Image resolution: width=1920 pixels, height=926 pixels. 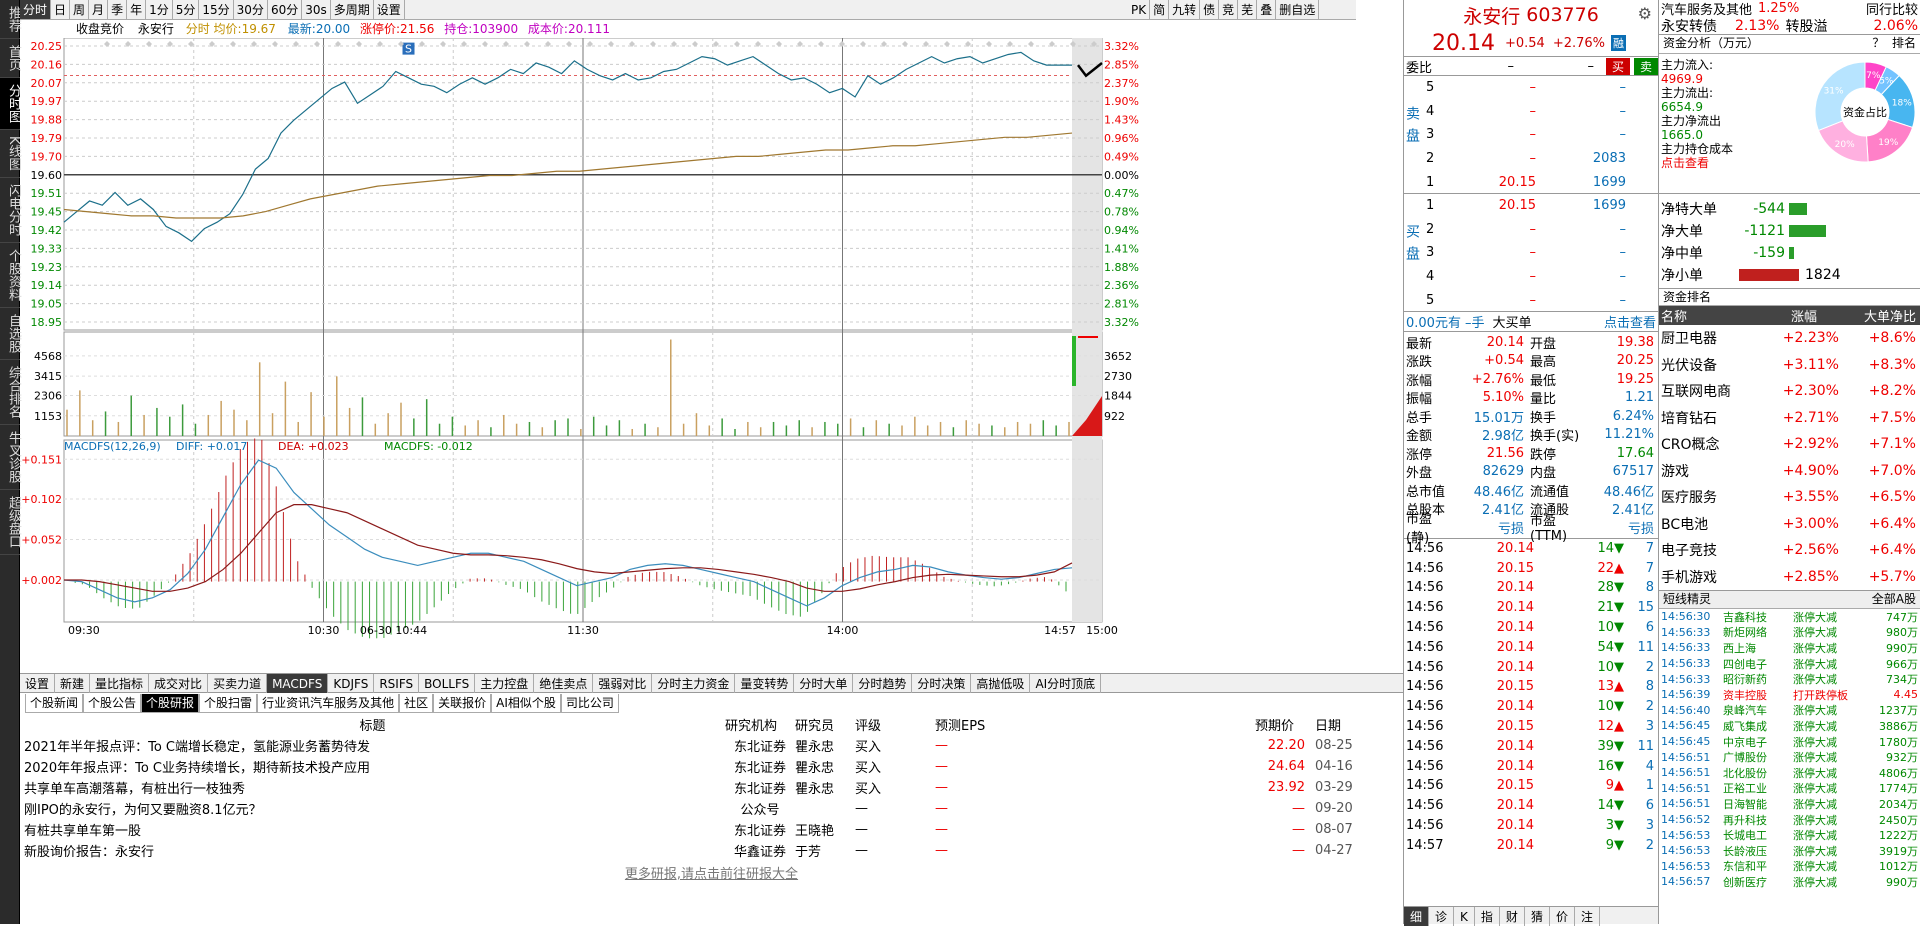 I want to click on short-elf-row: 14:56:51 日海智能 涨停大减 2034万, so click(x=1789, y=804).